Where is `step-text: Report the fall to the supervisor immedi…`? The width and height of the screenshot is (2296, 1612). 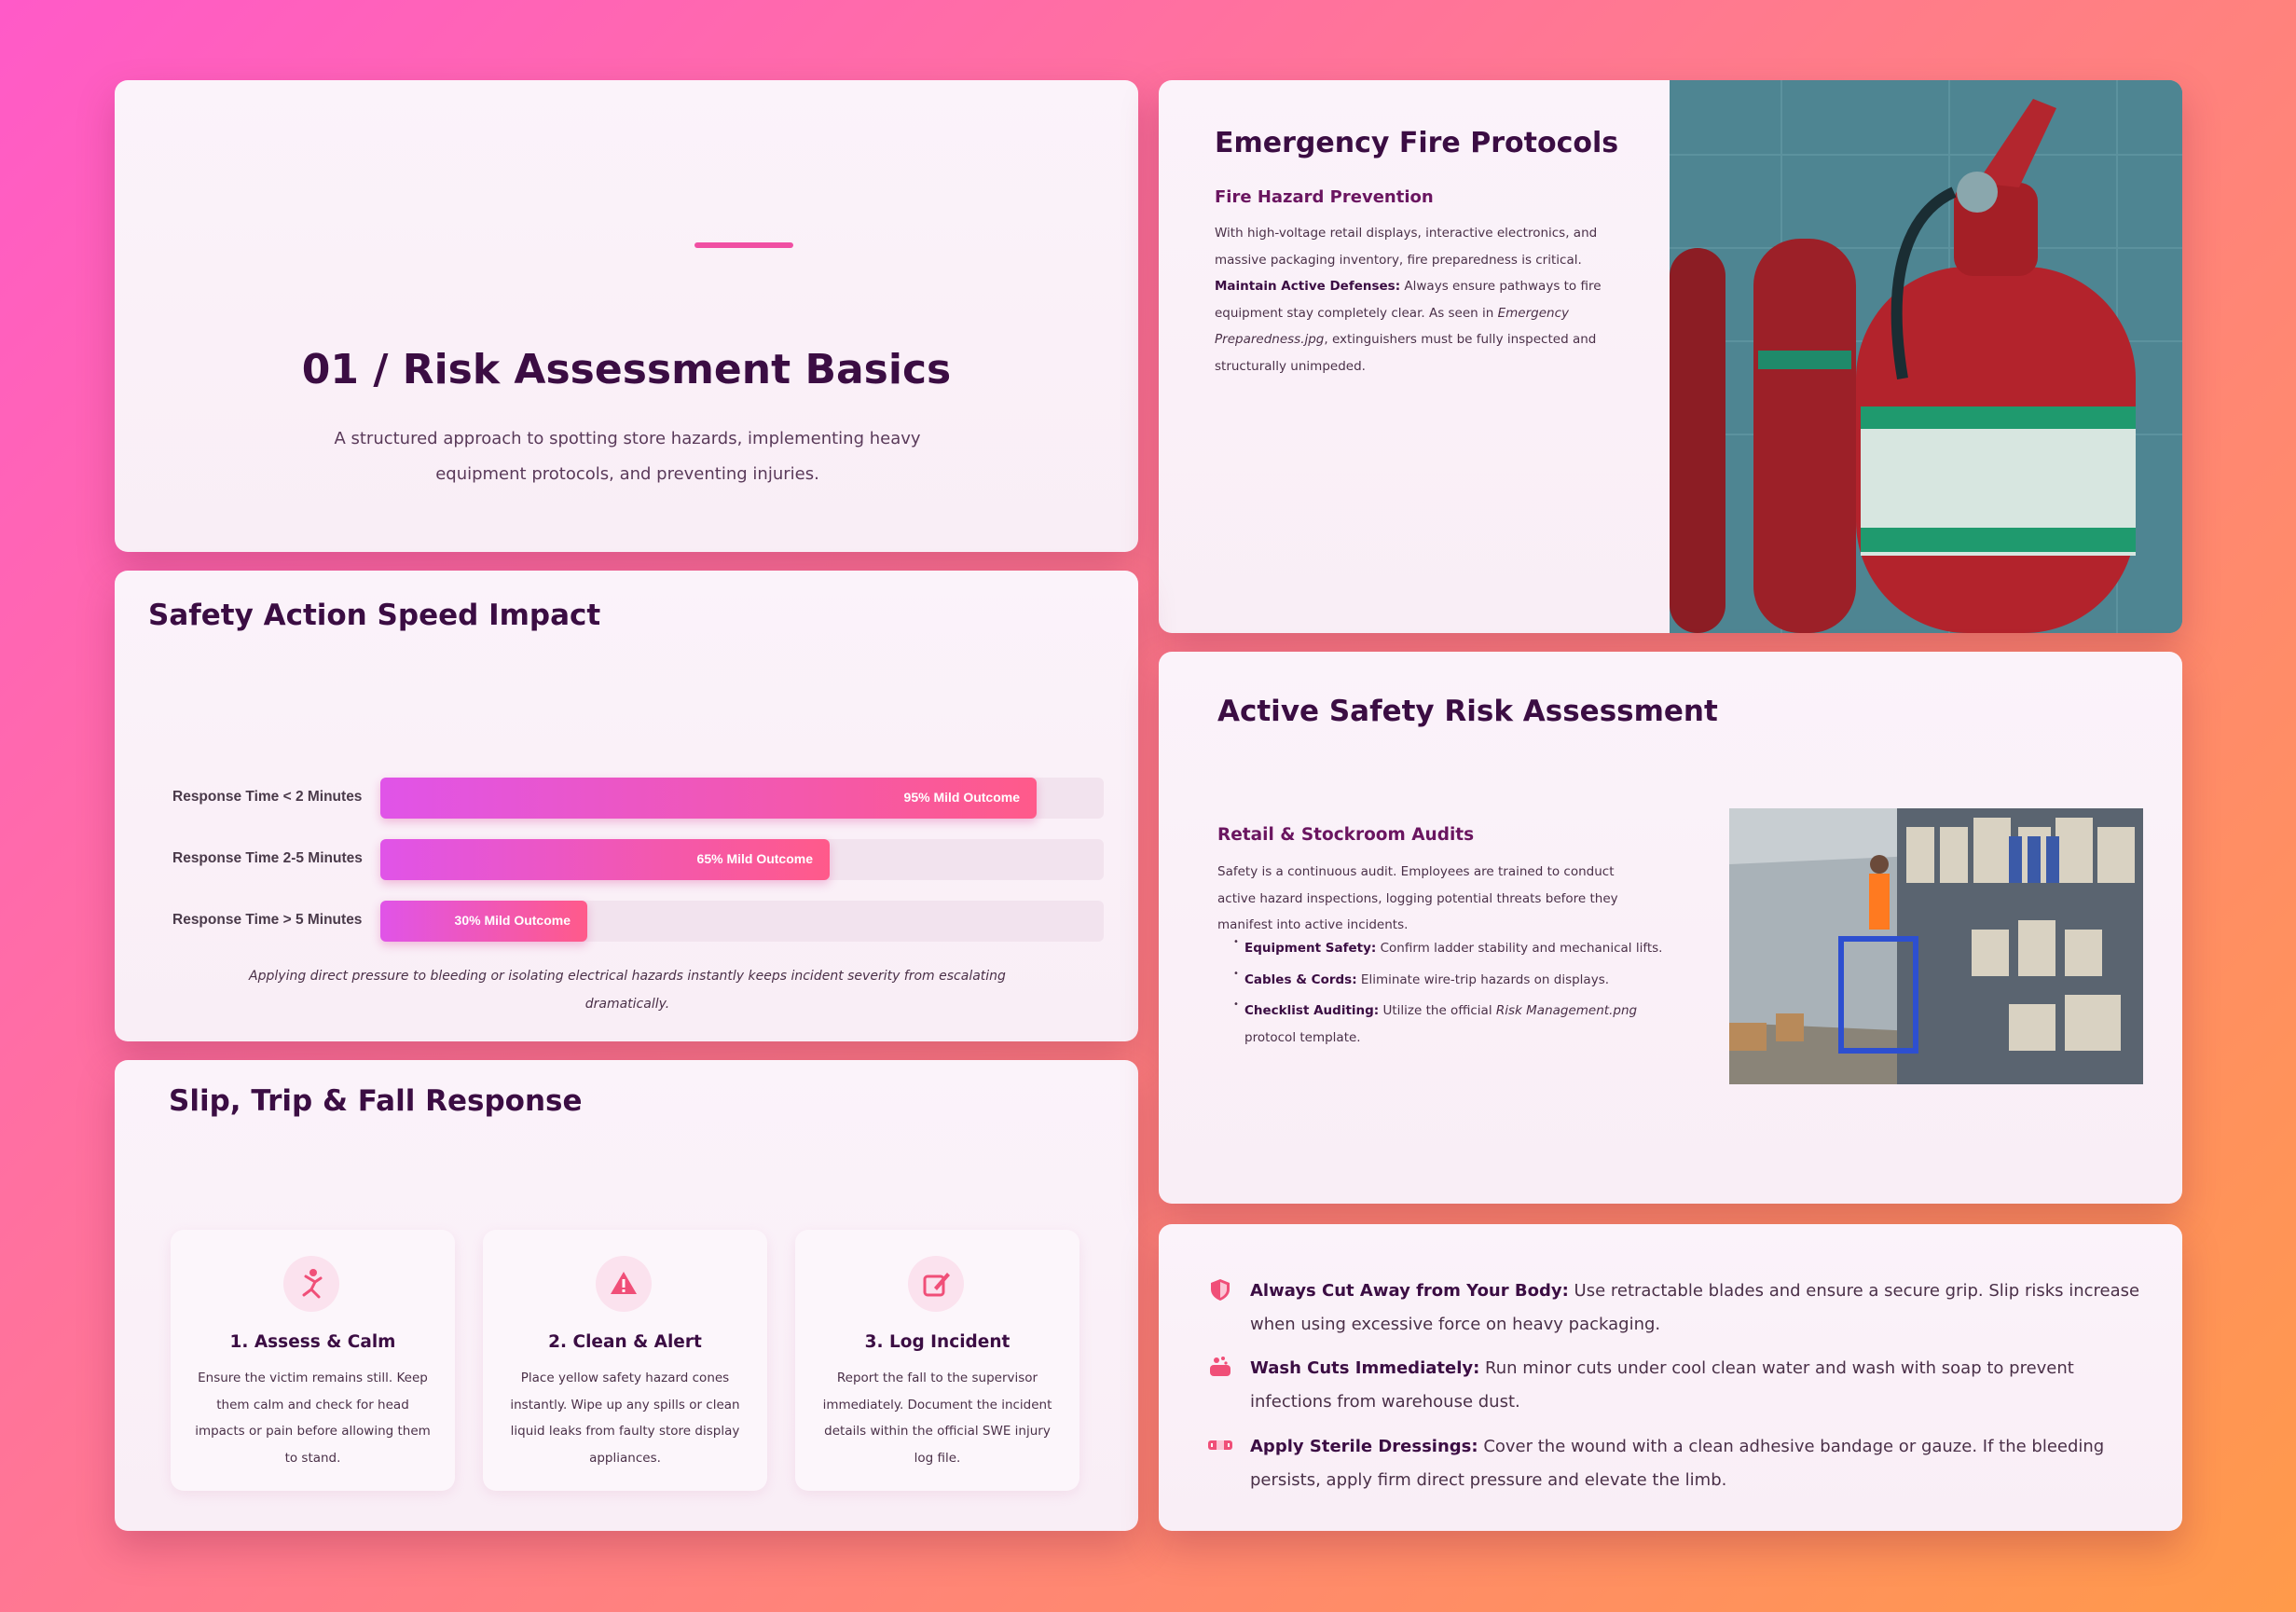 step-text: Report the fall to the supervisor immedi… is located at coordinates (937, 1418).